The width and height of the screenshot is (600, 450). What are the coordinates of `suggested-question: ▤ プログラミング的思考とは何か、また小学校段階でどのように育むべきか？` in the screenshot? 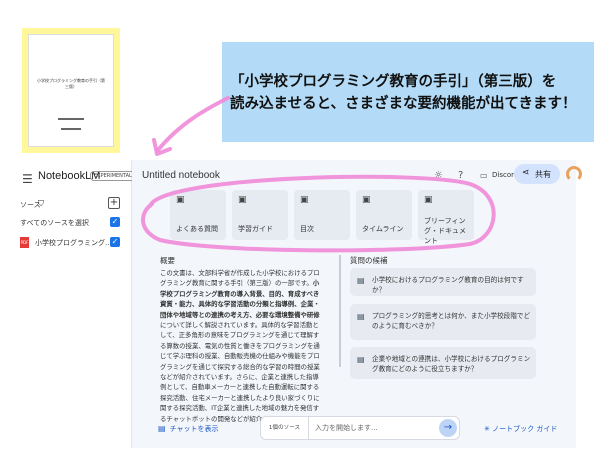 It's located at (443, 322).